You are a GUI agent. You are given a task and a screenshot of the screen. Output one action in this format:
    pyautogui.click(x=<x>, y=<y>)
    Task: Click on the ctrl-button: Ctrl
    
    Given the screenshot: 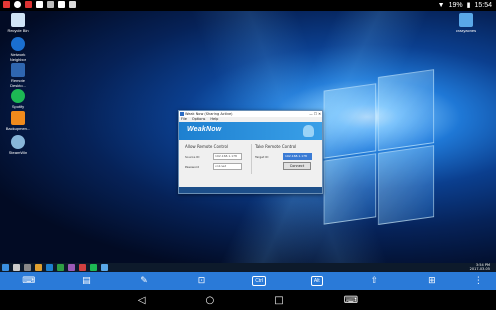 What is the action you would take?
    pyautogui.click(x=259, y=281)
    